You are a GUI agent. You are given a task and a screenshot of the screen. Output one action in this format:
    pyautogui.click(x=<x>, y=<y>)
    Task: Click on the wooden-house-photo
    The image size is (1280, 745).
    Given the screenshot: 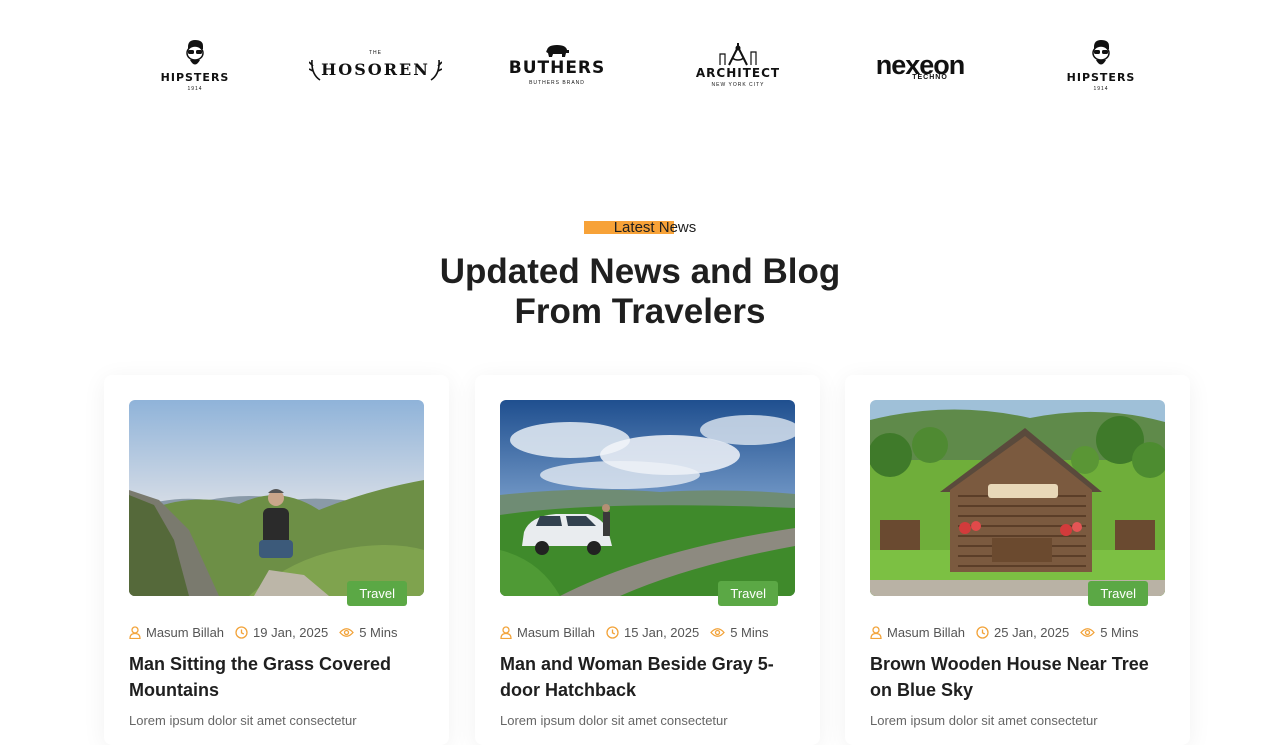 What is the action you would take?
    pyautogui.click(x=1017, y=498)
    